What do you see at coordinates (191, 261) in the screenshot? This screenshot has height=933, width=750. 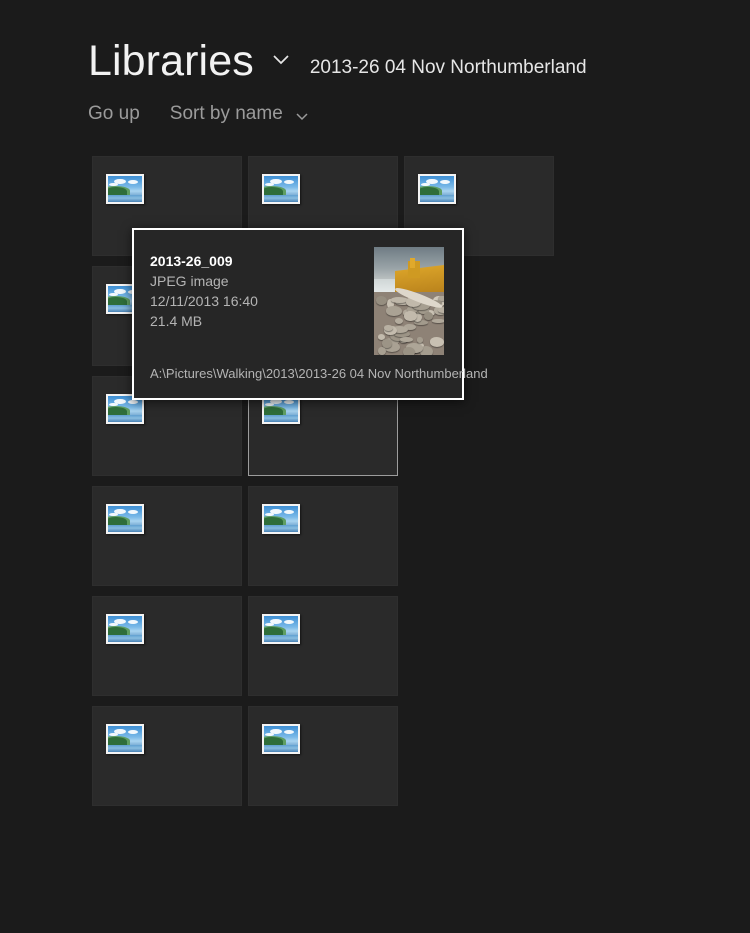 I see `tooltip-filename: 2013-26_009` at bounding box center [191, 261].